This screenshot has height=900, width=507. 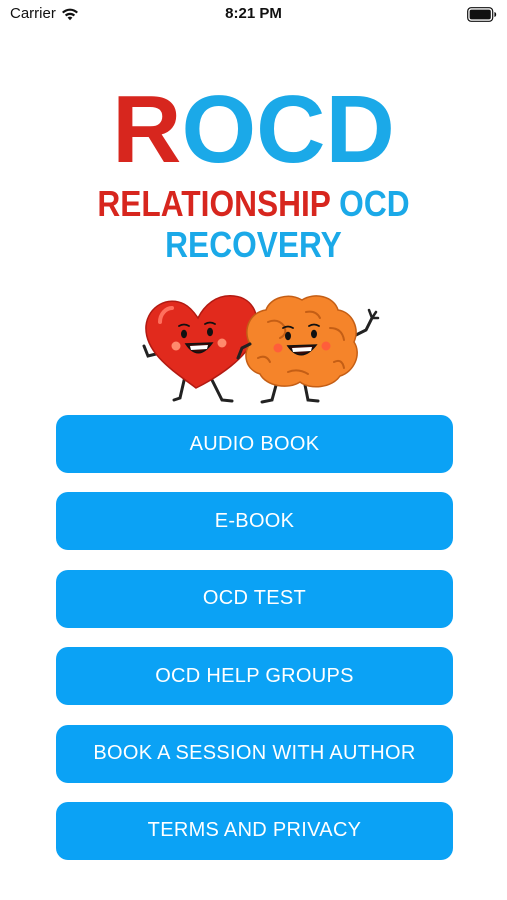 I want to click on audio-book-button: AUDIO BOOK, so click(x=254, y=444).